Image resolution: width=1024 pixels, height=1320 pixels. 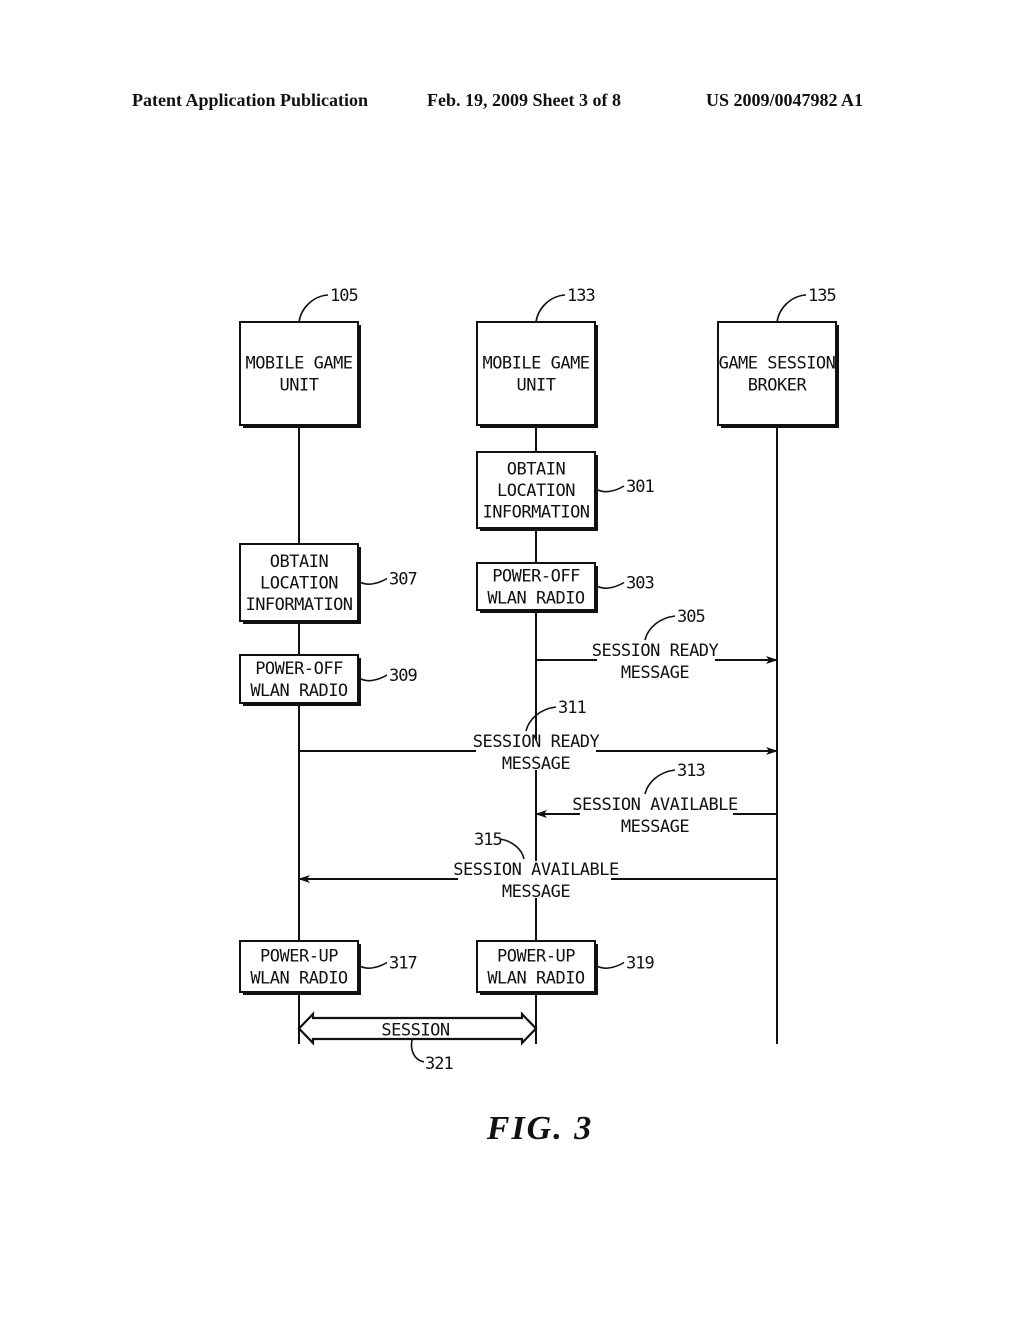 What do you see at coordinates (488, 840) in the screenshot?
I see `reference-number: 315` at bounding box center [488, 840].